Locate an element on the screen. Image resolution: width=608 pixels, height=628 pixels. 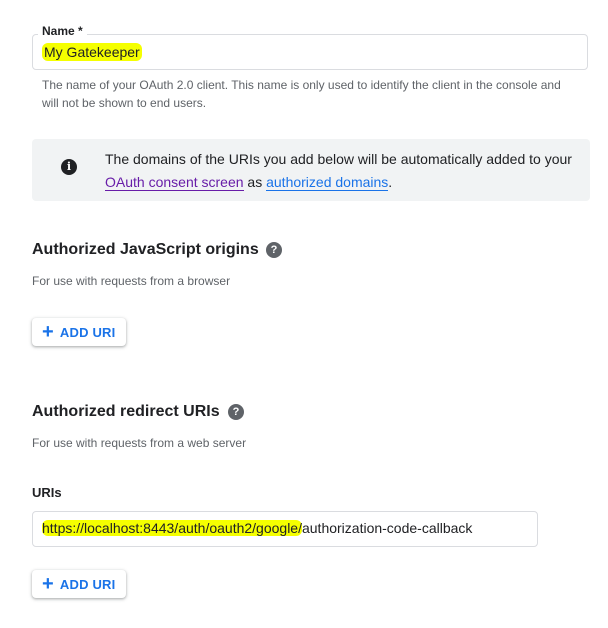
name-field-value: My Gatekeeper is located at coordinates (92, 52).